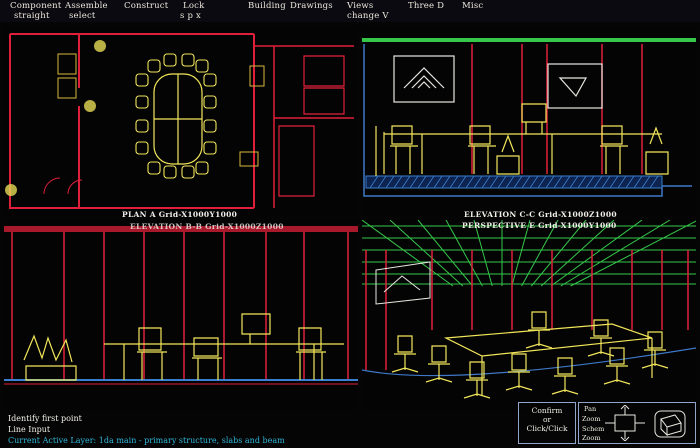 This screenshot has width=700, height=448. I want to click on elevation-cc-title: ELEVATION C-C Grid-X1000Z1000, so click(540, 214).